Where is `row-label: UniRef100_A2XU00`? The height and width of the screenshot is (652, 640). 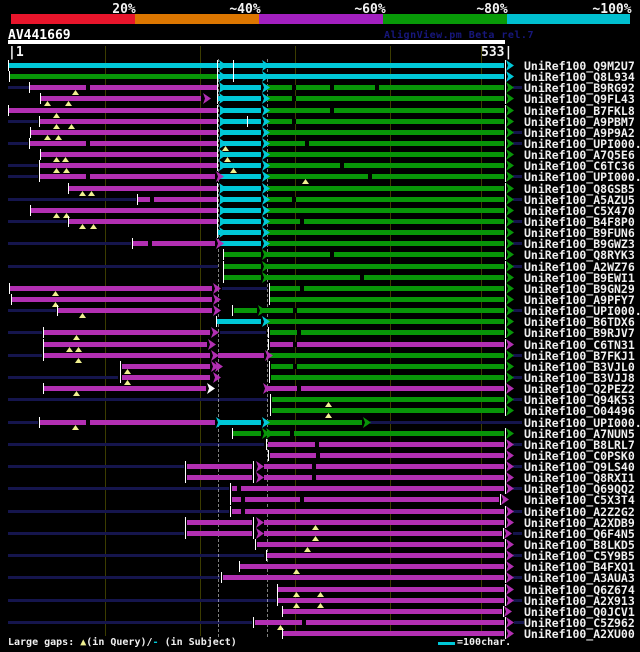 row-label: UniRef100_A2XU00 is located at coordinates (579, 634).